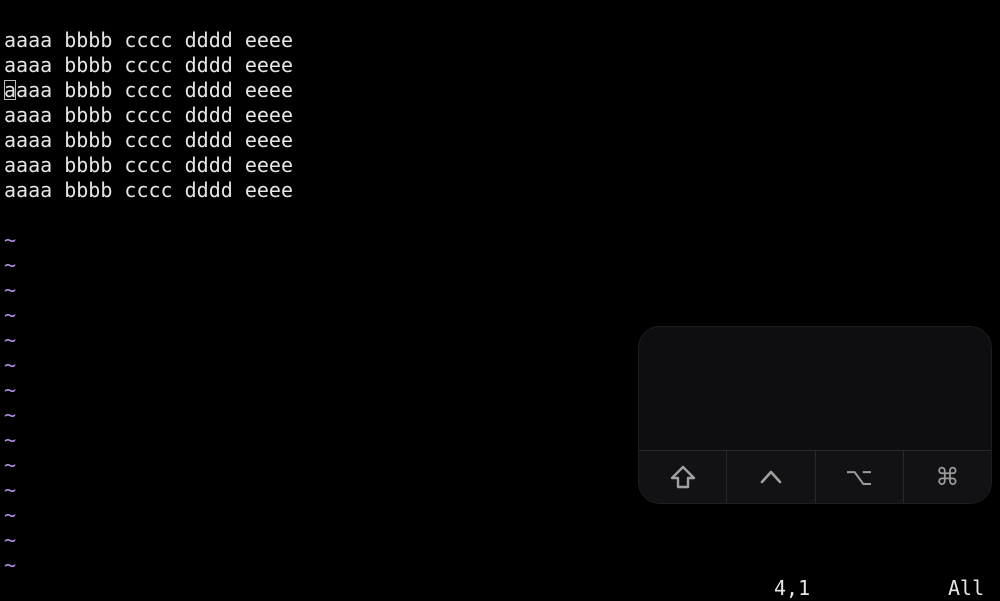 This screenshot has height=601, width=1000. I want to click on buffer-line-3-current: aaaa bbbb cccc dddd eeee, so click(500, 90).